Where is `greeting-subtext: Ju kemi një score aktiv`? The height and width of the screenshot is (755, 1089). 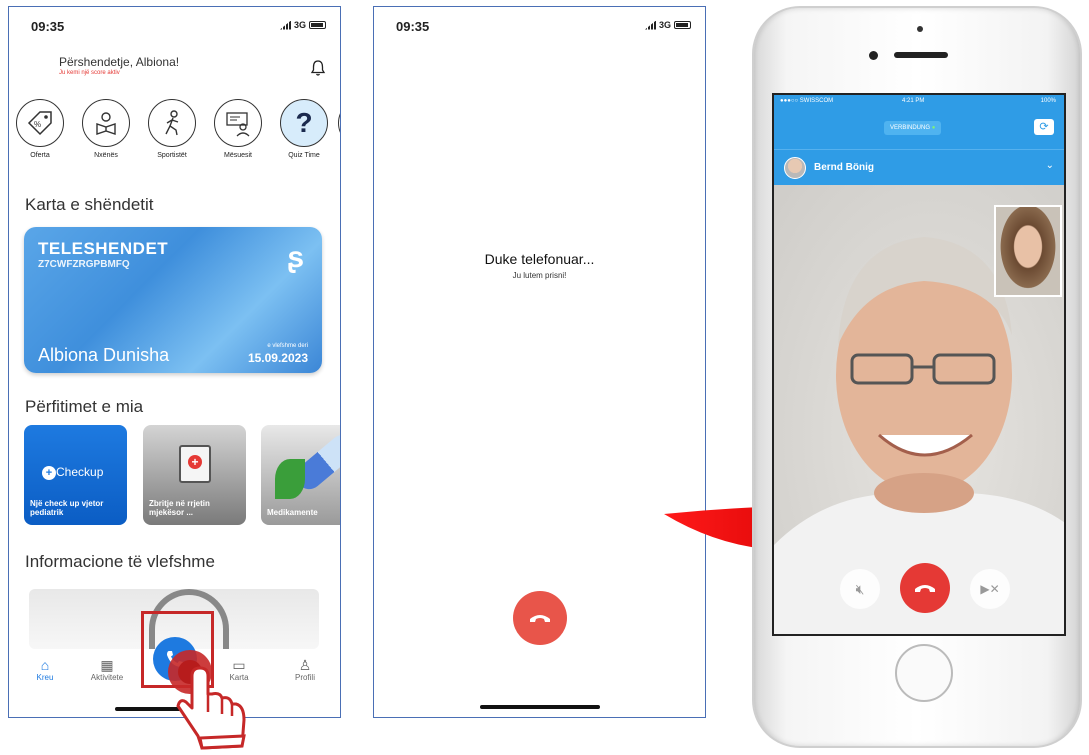 greeting-subtext: Ju kemi një score aktiv is located at coordinates (89, 73).